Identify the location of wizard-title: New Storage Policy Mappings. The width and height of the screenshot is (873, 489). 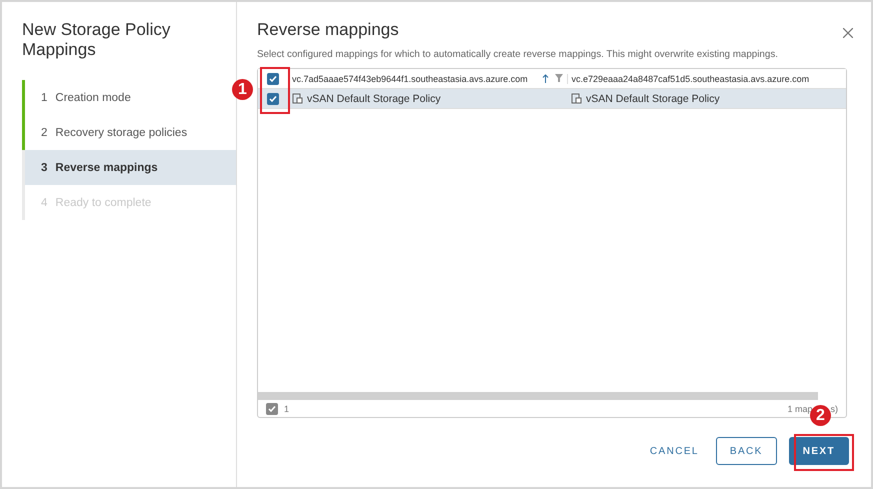
(97, 40).